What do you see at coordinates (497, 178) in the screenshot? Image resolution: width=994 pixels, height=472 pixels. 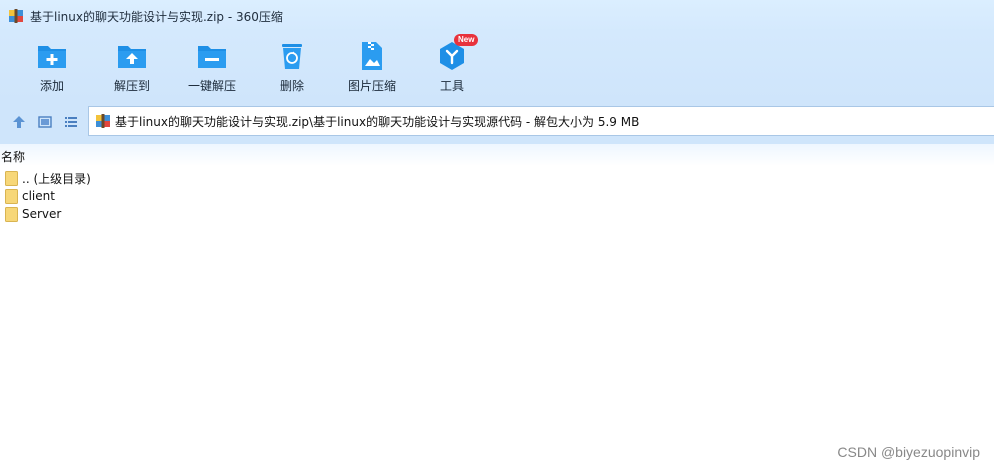 I see `list-item-parent-directory: .. (上级目录)` at bounding box center [497, 178].